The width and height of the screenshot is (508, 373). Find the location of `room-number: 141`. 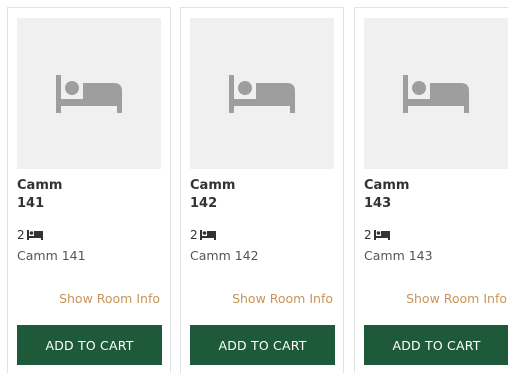

room-number: 141 is located at coordinates (31, 203).